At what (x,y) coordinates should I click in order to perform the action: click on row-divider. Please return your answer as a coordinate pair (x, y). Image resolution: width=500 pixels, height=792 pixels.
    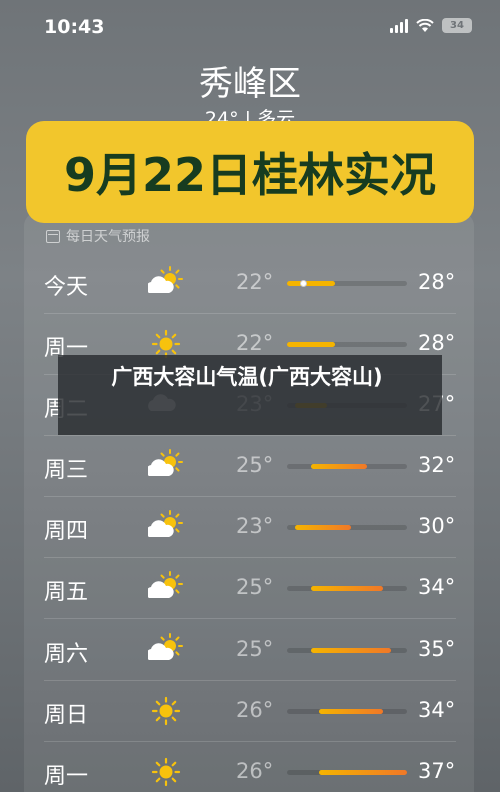
    Looking at the image, I should click on (250, 618).